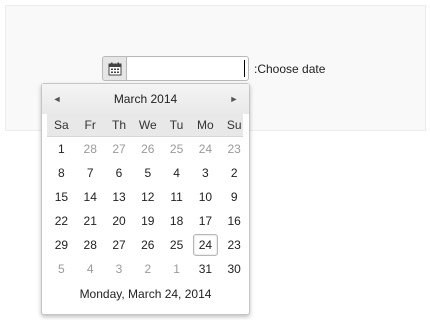 Image resolution: width=430 pixels, height=320 pixels. I want to click on prev-month-button: ◄, so click(57, 99).